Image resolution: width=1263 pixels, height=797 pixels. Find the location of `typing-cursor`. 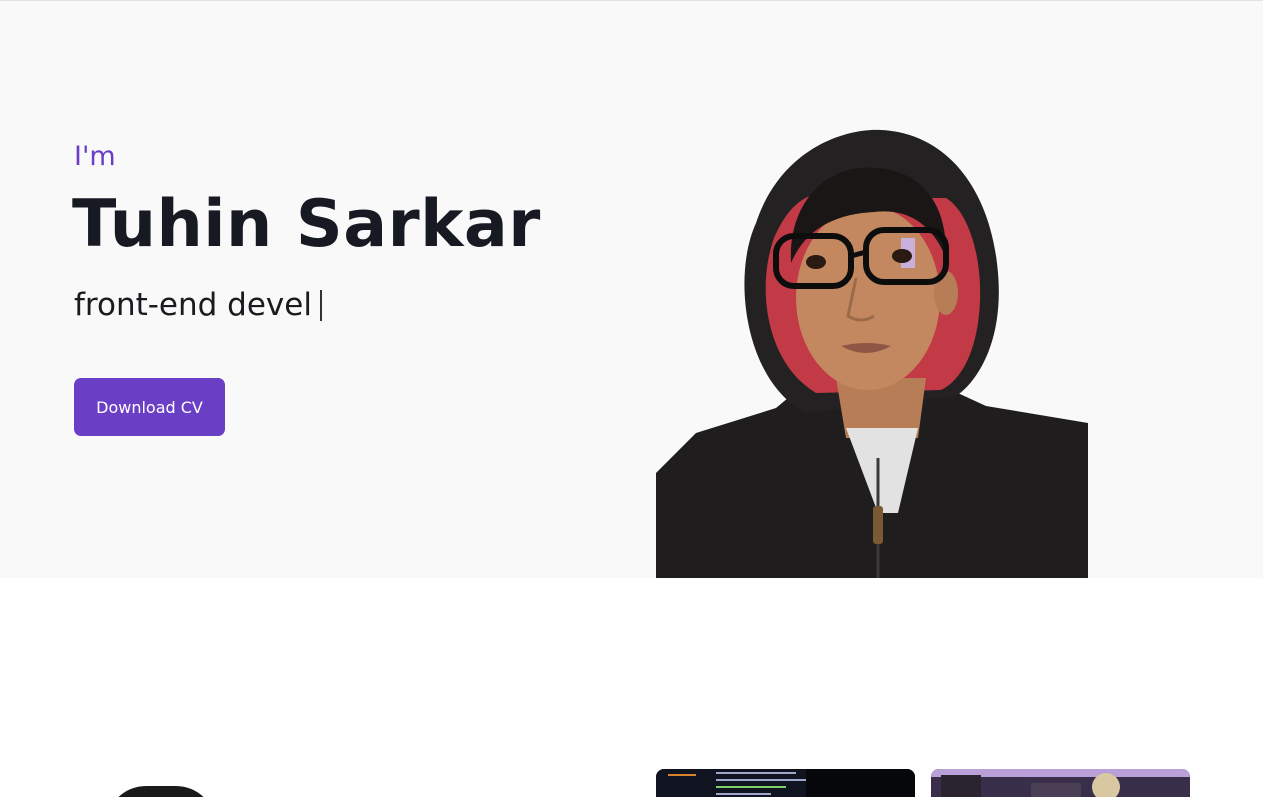

typing-cursor is located at coordinates (320, 305).